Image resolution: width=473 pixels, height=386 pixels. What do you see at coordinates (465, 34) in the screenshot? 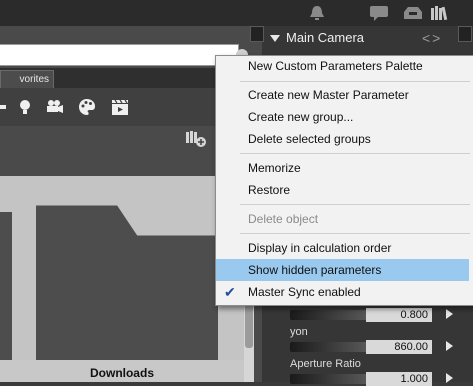
I see `panel-menu-button` at bounding box center [465, 34].